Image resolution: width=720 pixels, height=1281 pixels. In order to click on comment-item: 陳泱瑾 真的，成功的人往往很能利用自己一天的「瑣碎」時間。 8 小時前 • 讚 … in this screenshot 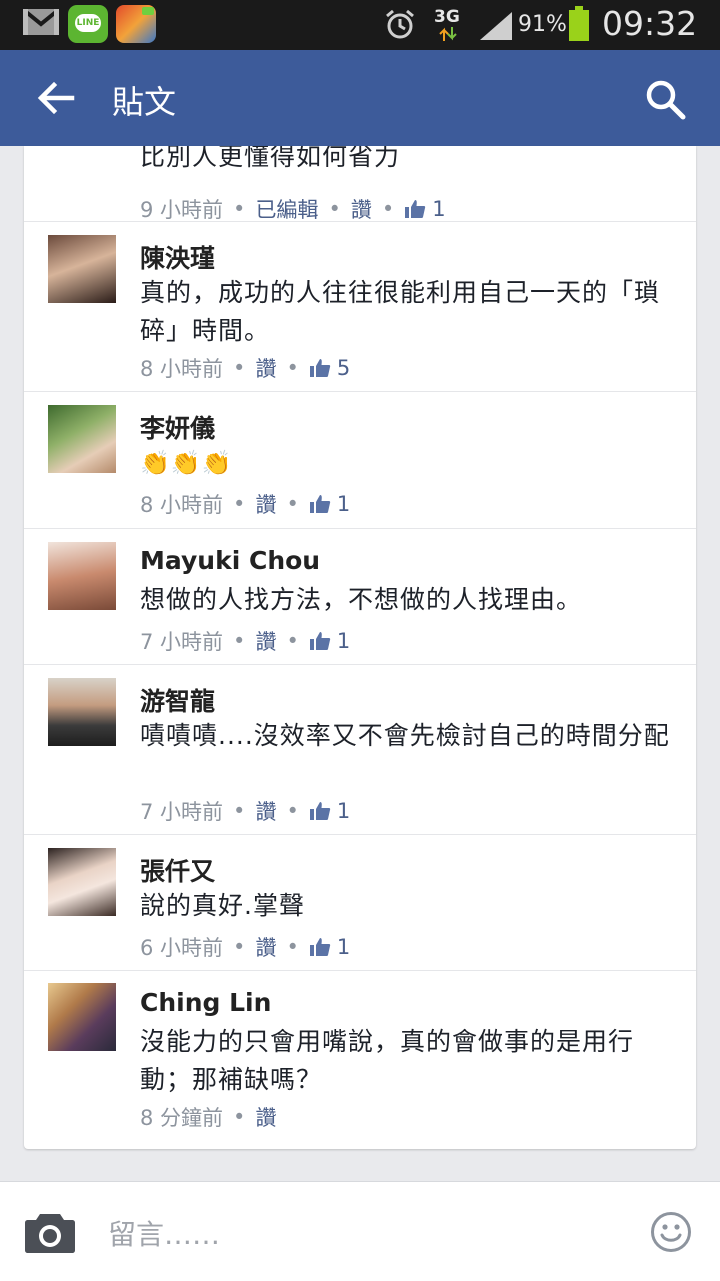, I will do `click(360, 306)`.